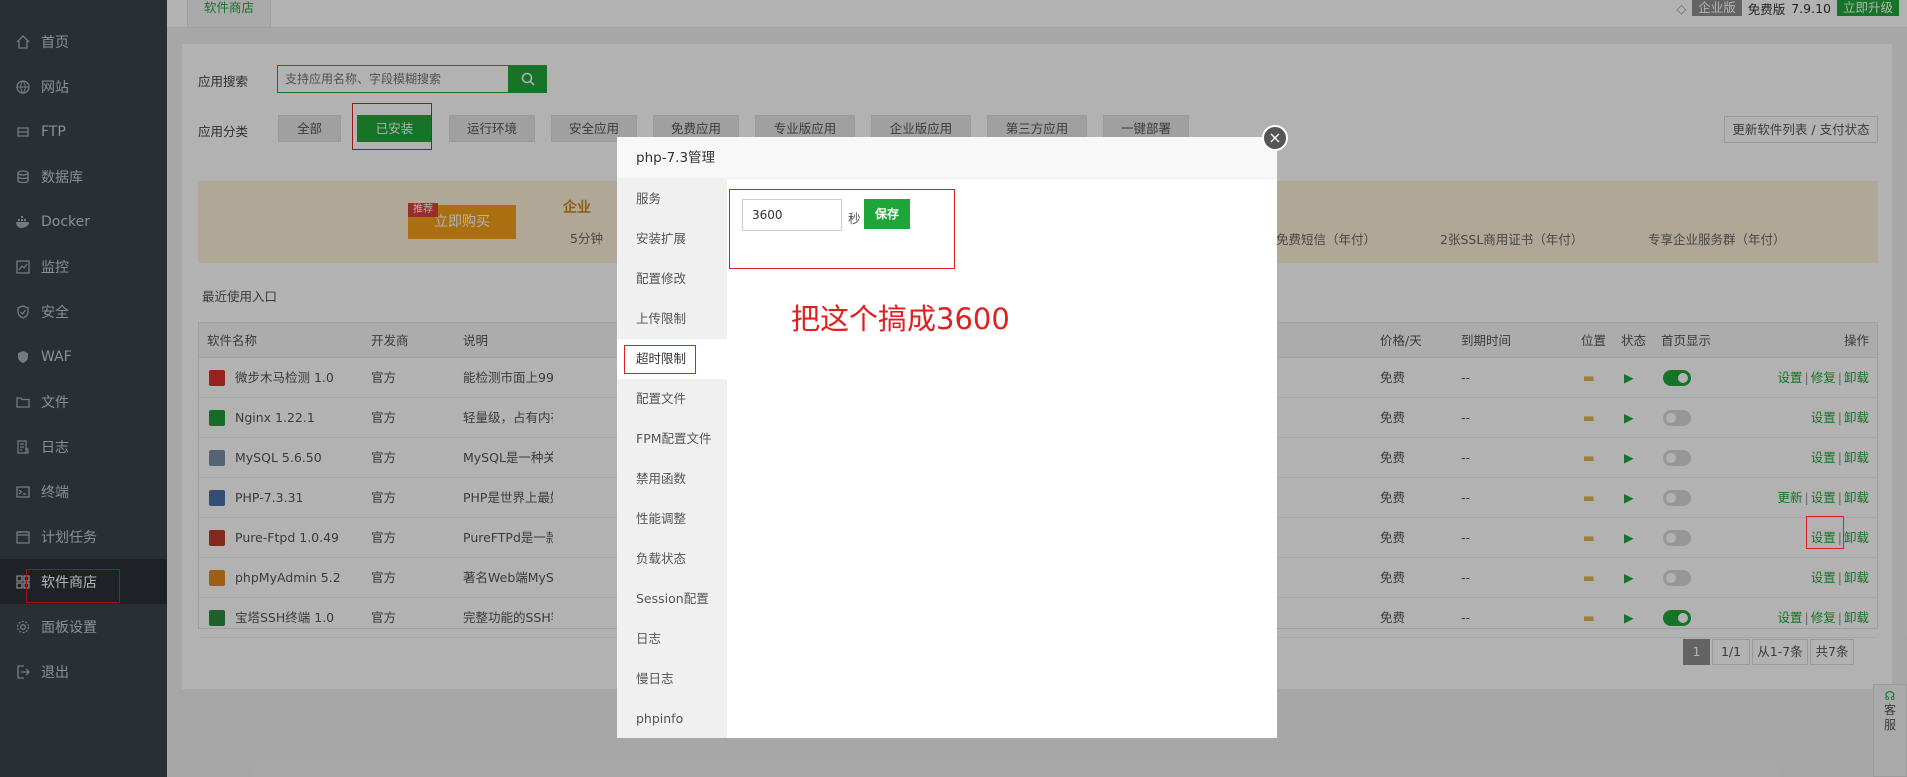 The width and height of the screenshot is (1907, 777). What do you see at coordinates (792, 215) in the screenshot?
I see `timeout-input` at bounding box center [792, 215].